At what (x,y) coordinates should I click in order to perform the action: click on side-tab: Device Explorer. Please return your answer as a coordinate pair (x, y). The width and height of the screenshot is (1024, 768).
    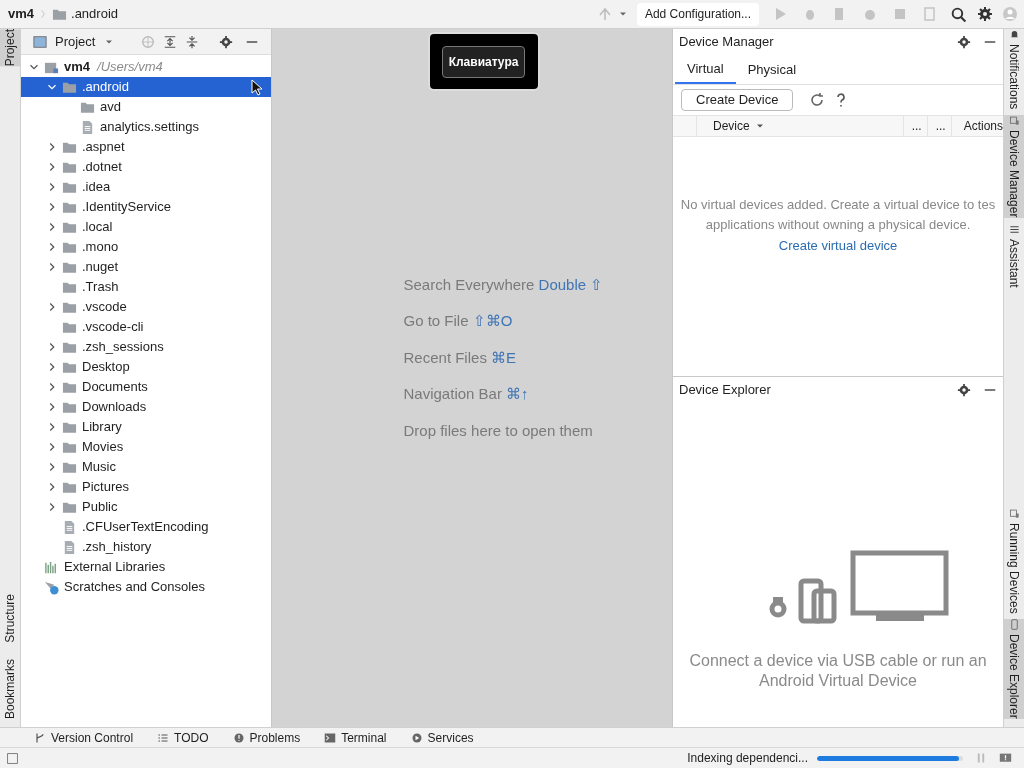
    Looking at the image, I should click on (1014, 669).